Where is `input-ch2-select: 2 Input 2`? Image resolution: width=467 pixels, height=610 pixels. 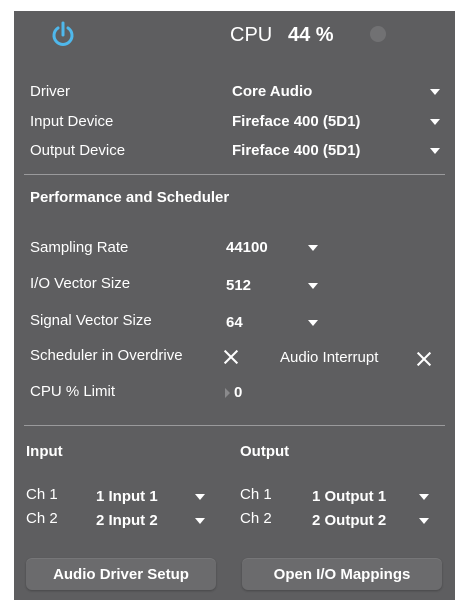
input-ch2-select: 2 Input 2 is located at coordinates (127, 521).